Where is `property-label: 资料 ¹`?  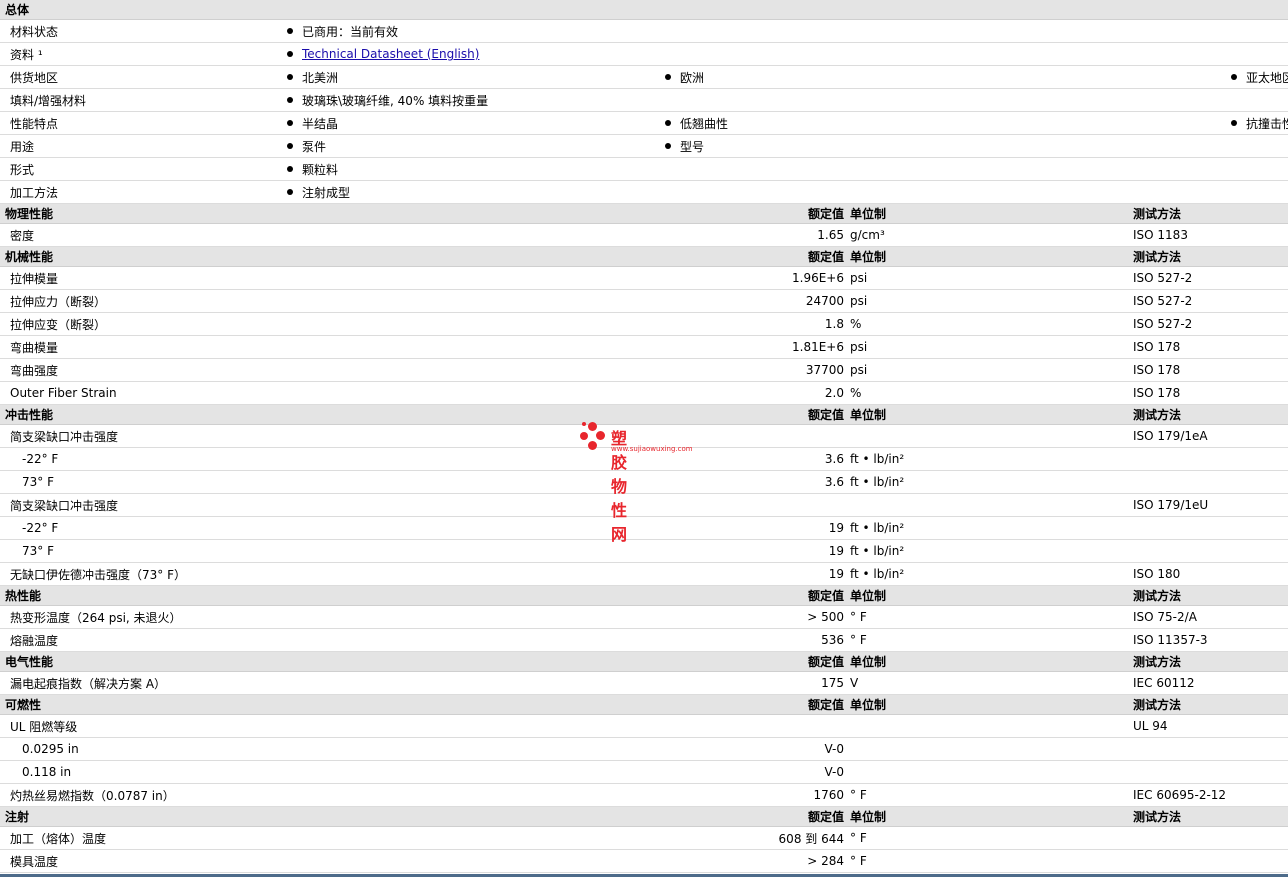
property-label: 资料 ¹ is located at coordinates (143, 54).